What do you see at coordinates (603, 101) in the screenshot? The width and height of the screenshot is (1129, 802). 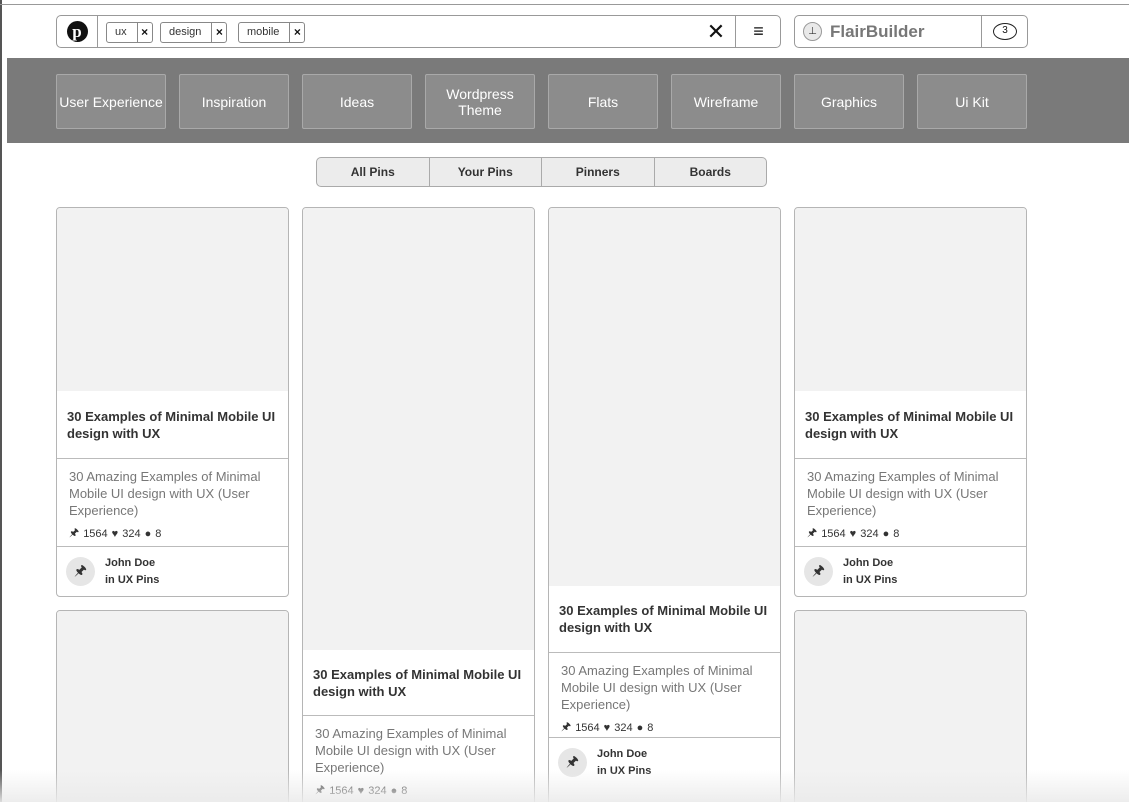 I see `category-flats: Flats` at bounding box center [603, 101].